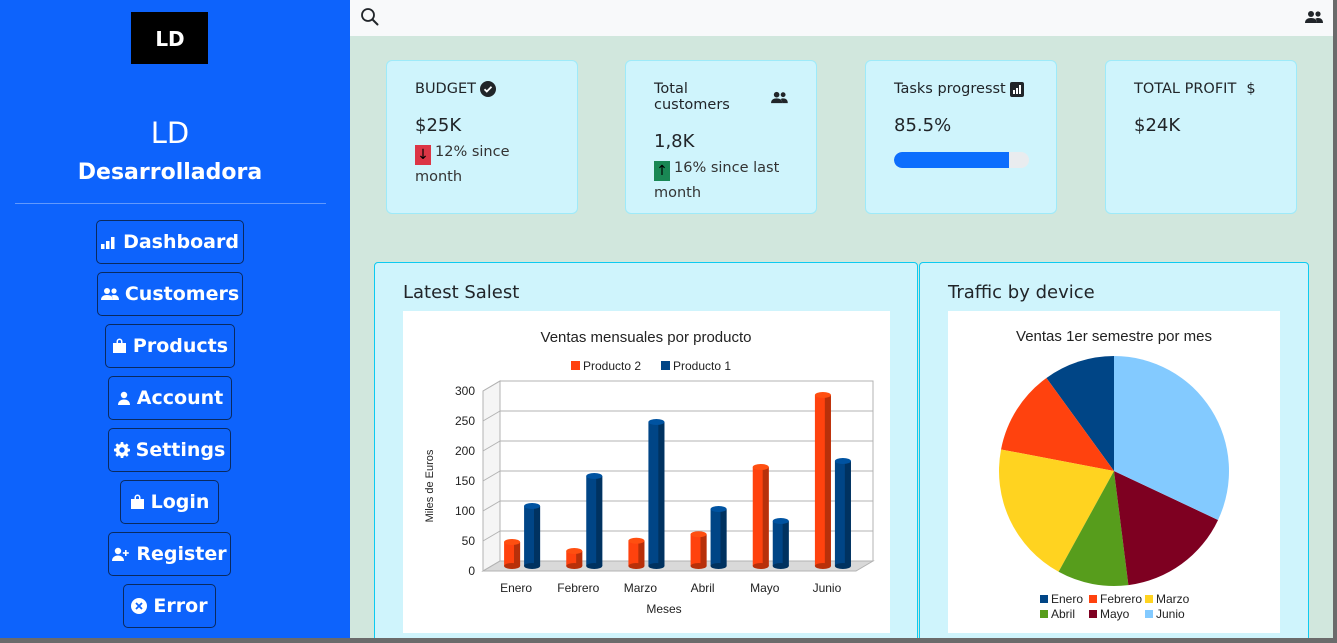 The height and width of the screenshot is (643, 1337). Describe the element at coordinates (952, 160) in the screenshot. I see `progress-fill` at that location.